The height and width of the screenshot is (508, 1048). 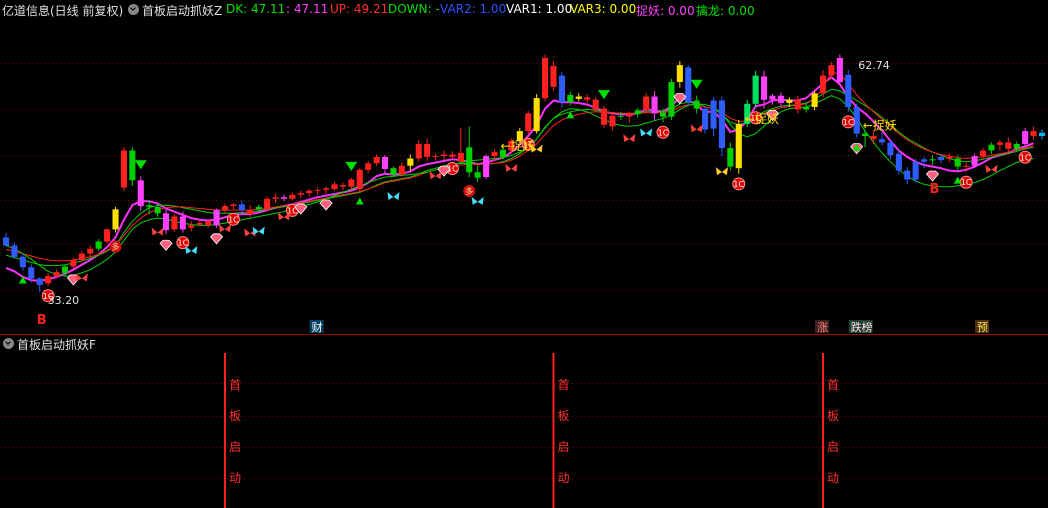 What do you see at coordinates (833, 385) in the screenshot?
I see `sub-signal-char: 首` at bounding box center [833, 385].